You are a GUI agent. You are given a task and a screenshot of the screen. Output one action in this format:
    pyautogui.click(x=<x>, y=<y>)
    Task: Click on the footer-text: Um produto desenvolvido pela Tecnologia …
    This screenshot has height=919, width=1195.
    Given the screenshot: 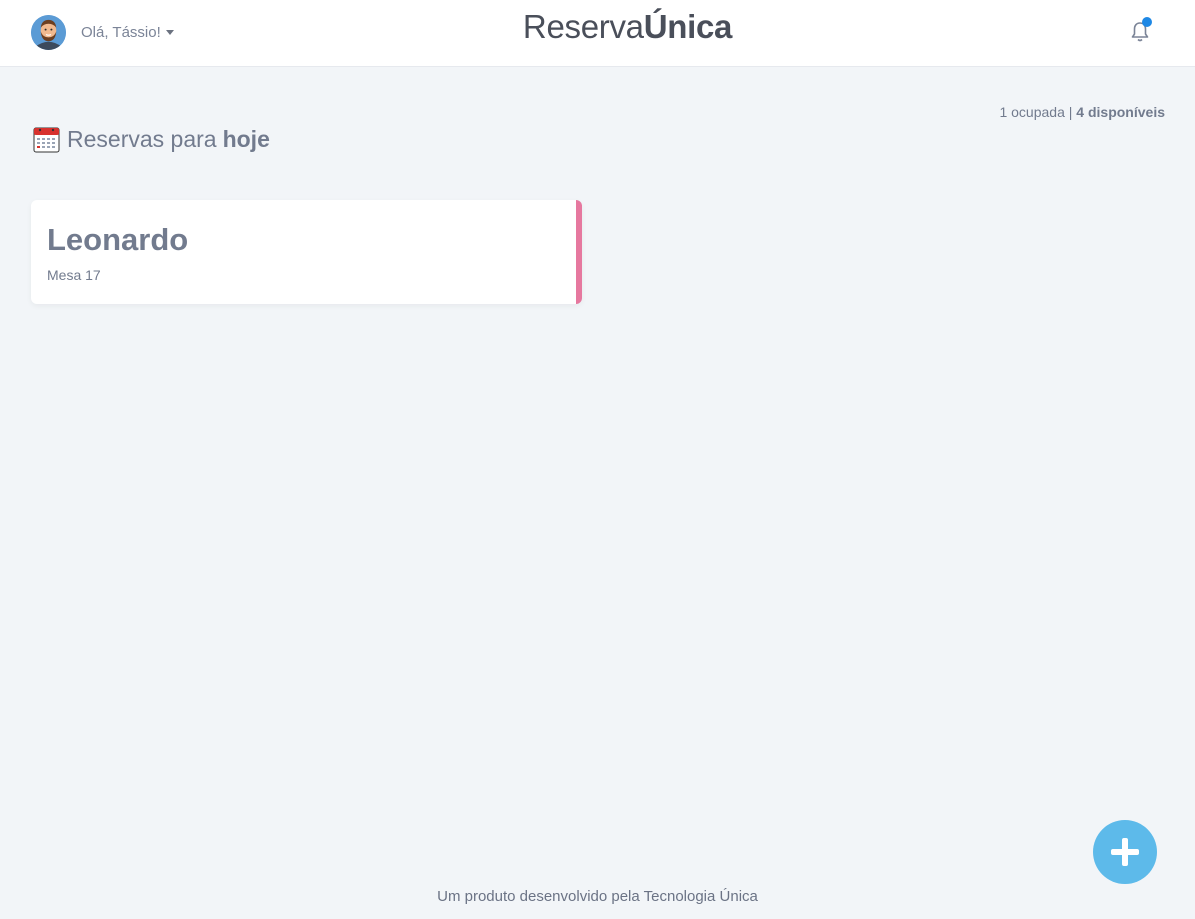 What is the action you would take?
    pyautogui.click(x=597, y=896)
    